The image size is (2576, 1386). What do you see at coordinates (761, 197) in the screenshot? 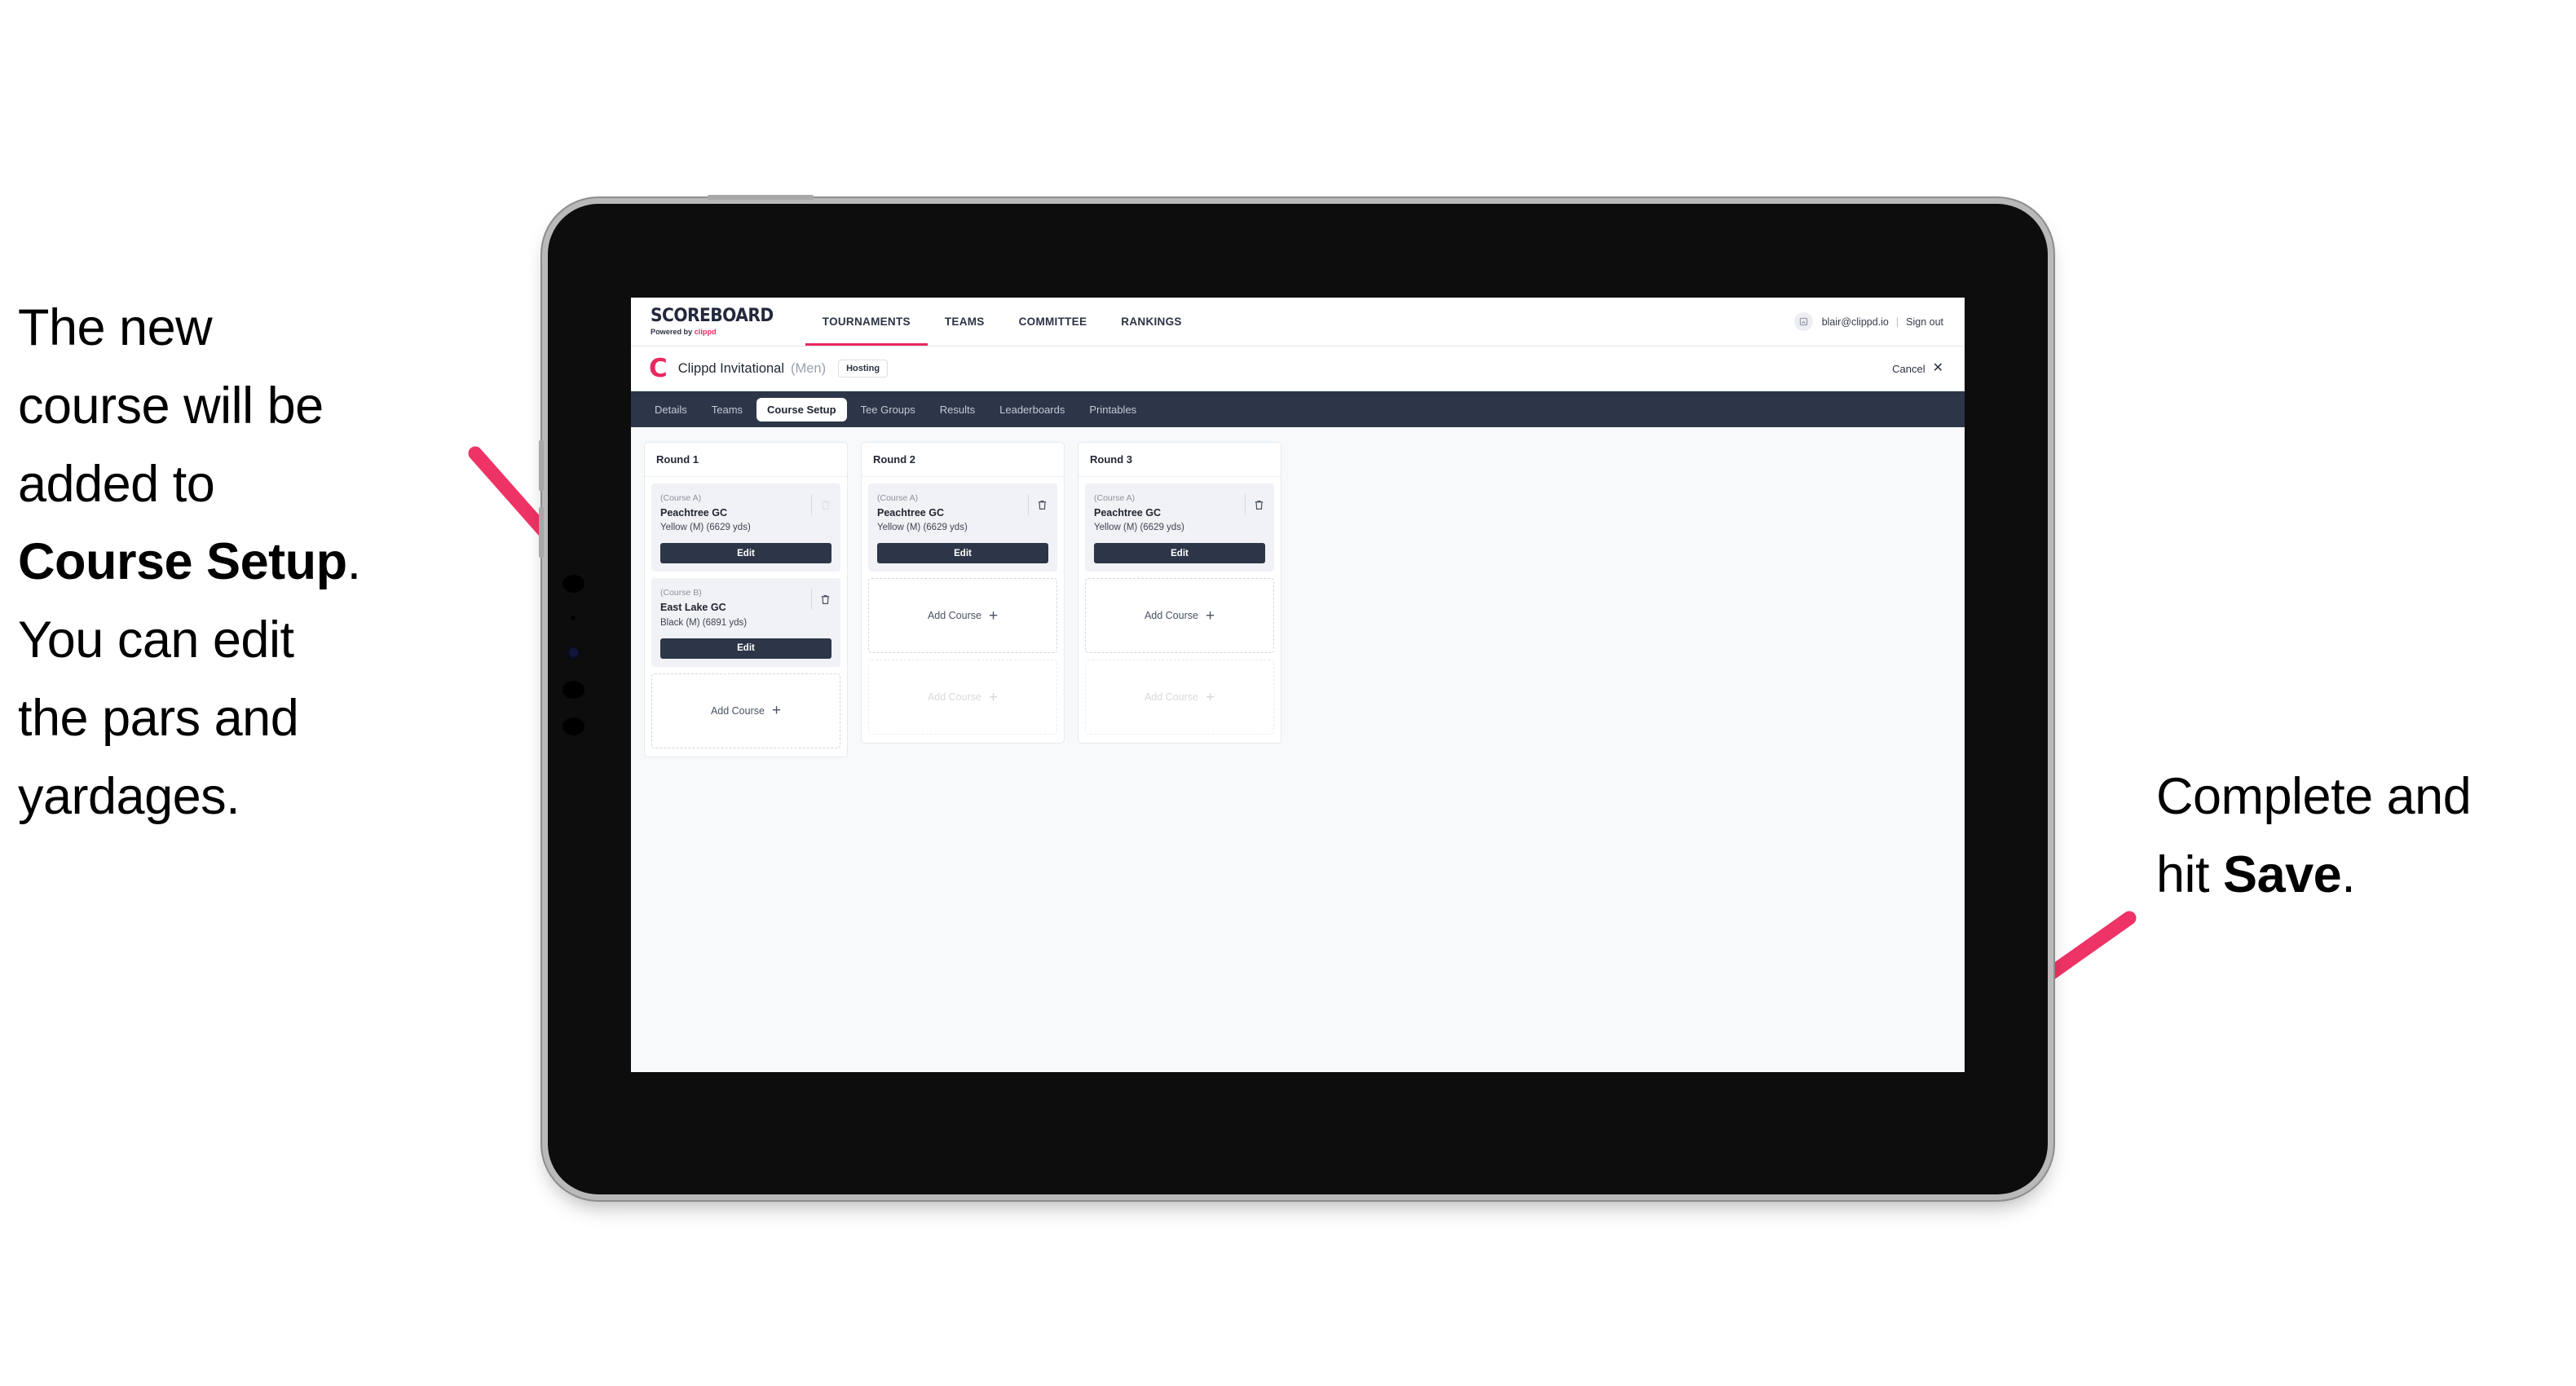
I see `tablet-power-button` at bounding box center [761, 197].